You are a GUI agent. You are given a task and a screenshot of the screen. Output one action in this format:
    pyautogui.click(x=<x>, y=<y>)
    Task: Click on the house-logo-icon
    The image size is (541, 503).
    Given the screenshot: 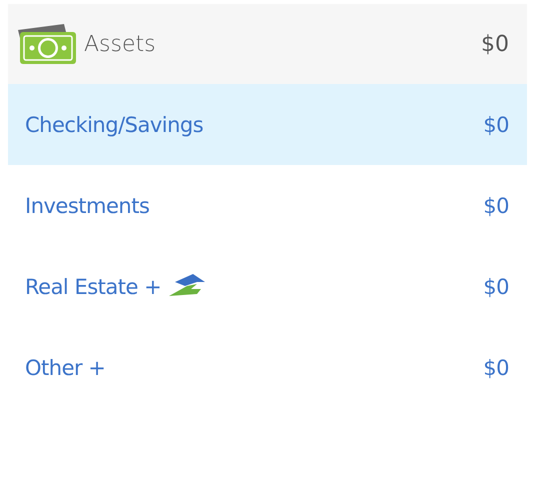 What is the action you would take?
    pyautogui.click(x=187, y=285)
    